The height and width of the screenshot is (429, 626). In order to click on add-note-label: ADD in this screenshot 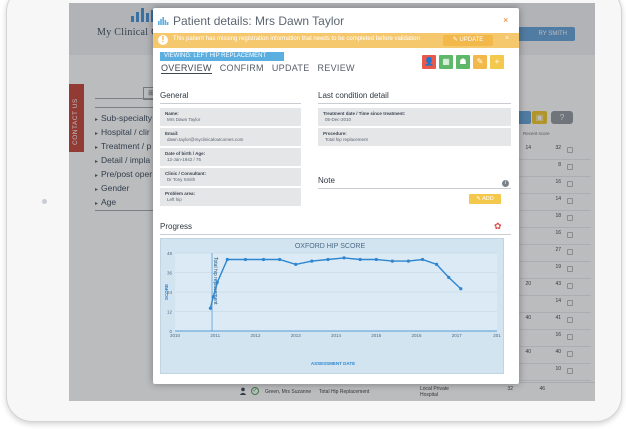, I will do `click(488, 199)`.